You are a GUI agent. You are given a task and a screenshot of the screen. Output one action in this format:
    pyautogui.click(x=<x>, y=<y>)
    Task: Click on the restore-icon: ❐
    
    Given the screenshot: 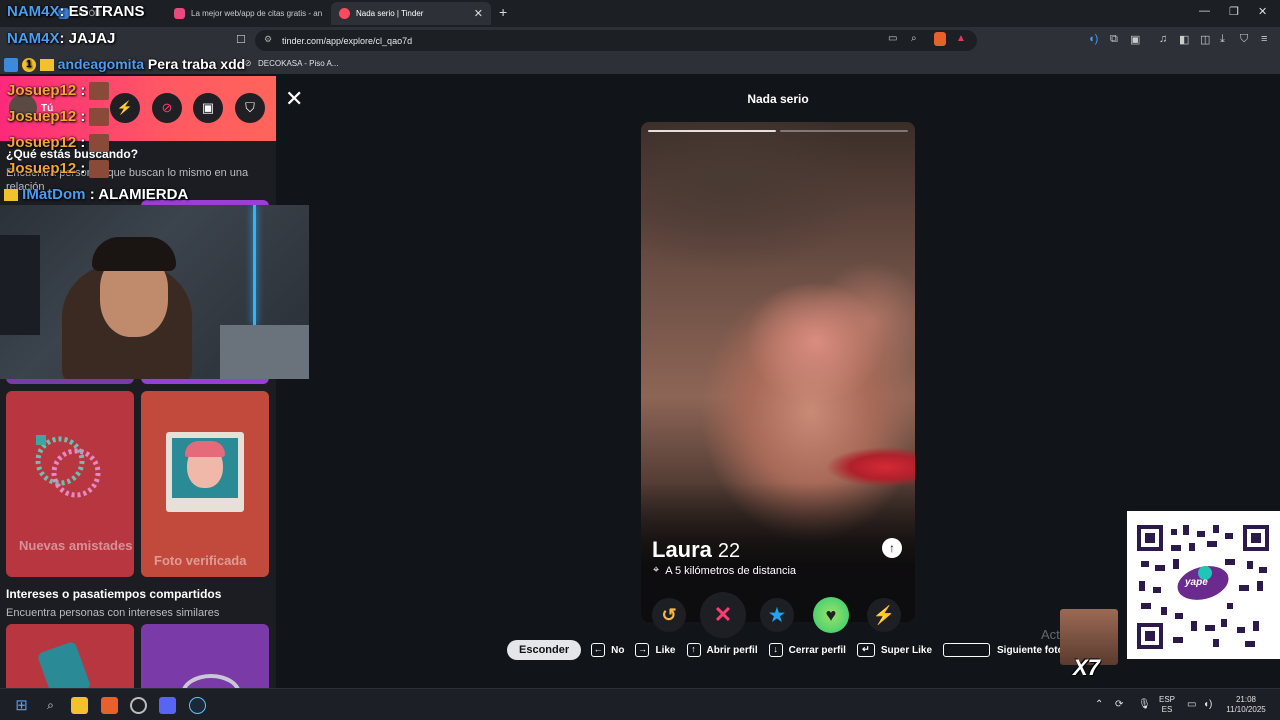 What is the action you would take?
    pyautogui.click(x=1234, y=11)
    